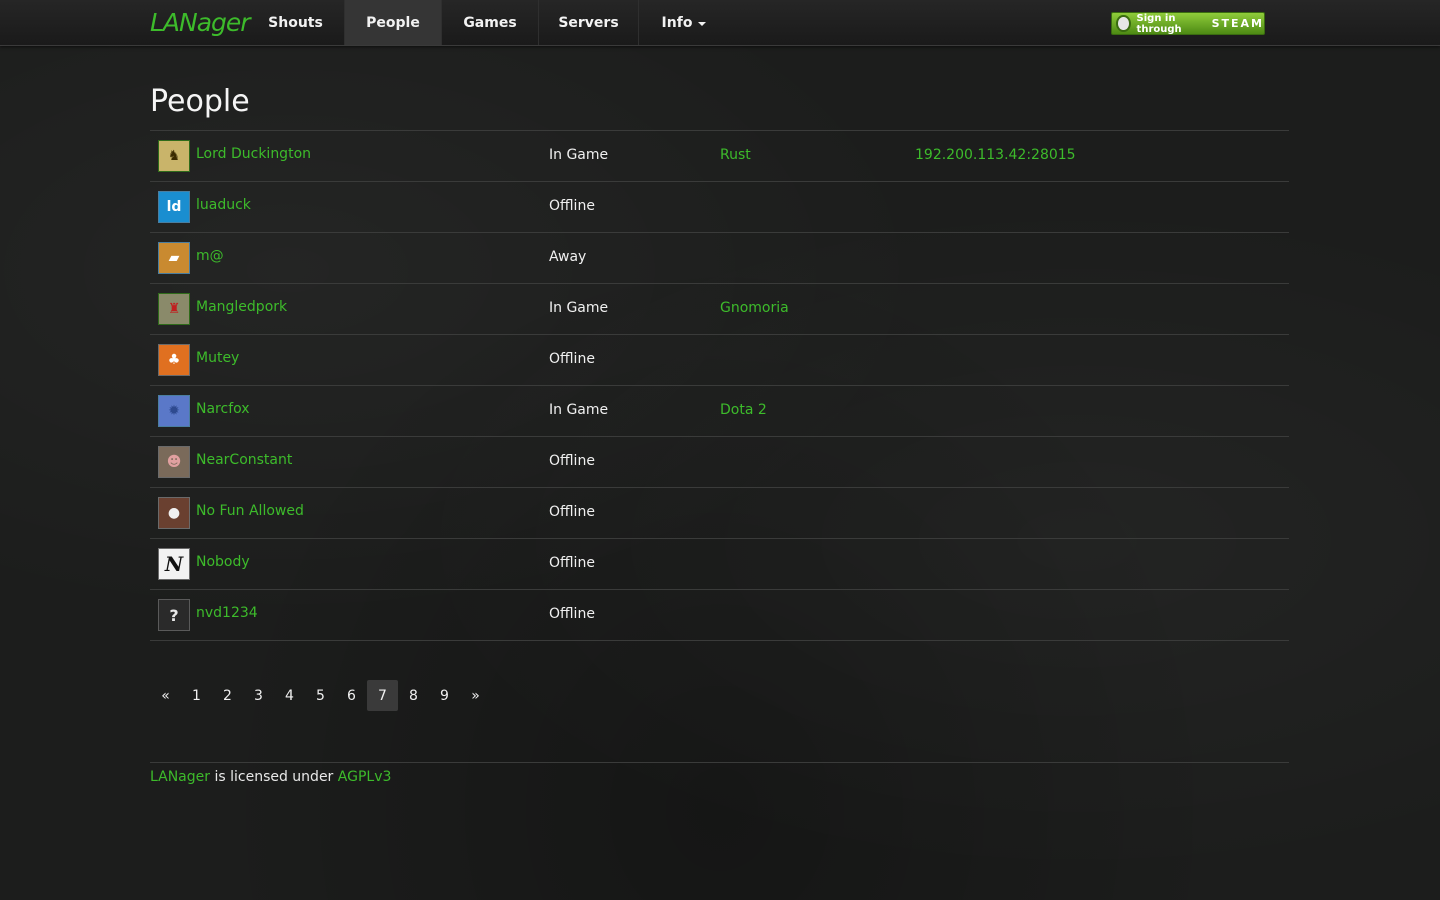 Image resolution: width=1440 pixels, height=900 pixels. What do you see at coordinates (413, 695) in the screenshot?
I see `pagination-page: 8` at bounding box center [413, 695].